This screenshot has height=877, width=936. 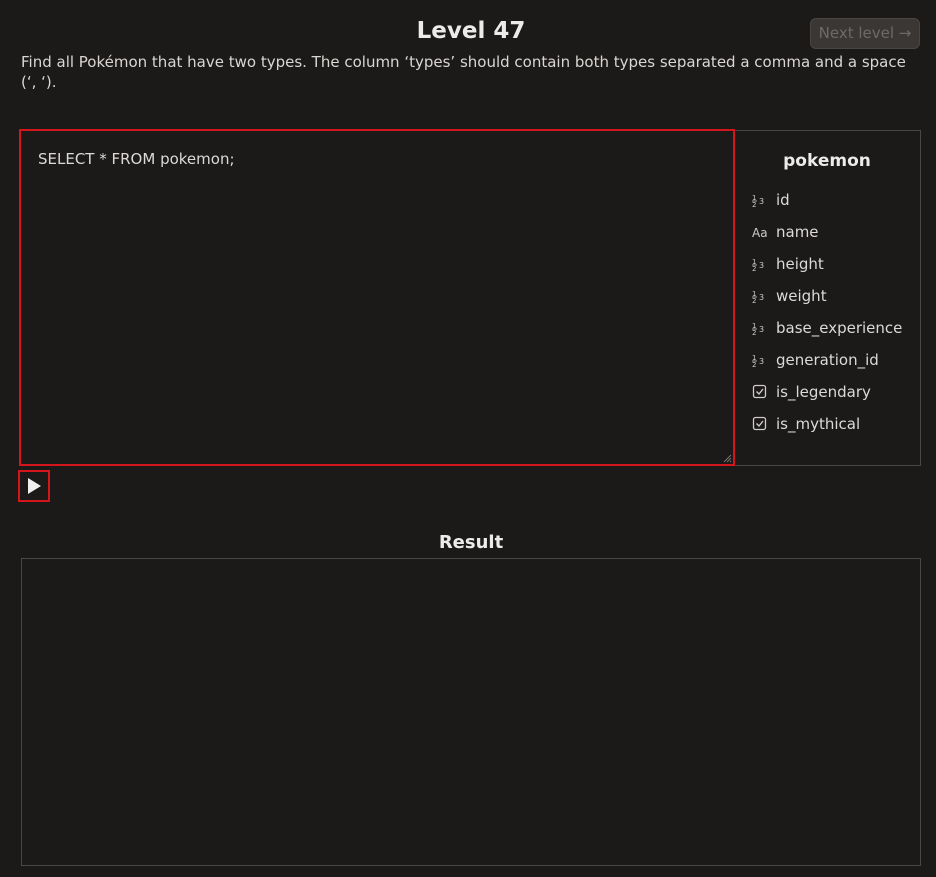 I want to click on schema-column-weight: 1 2 3 weight, so click(x=827, y=296).